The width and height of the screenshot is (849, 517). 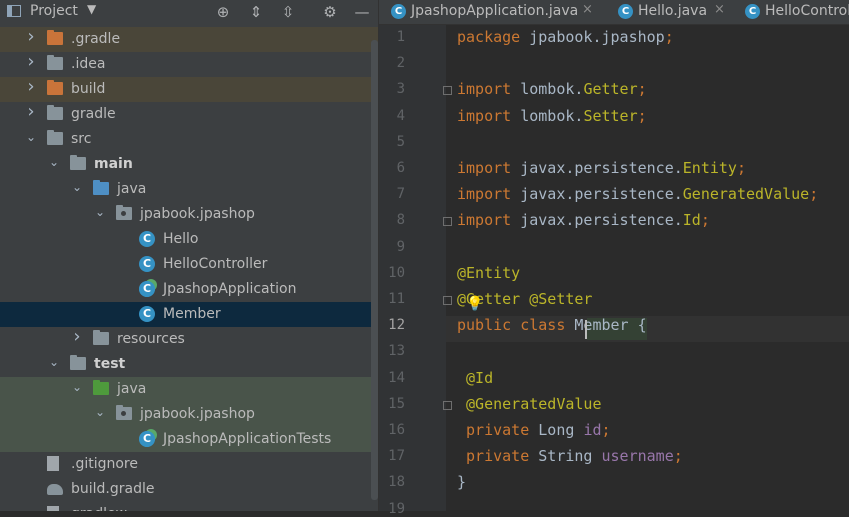 I want to click on tree-item: › gradle, so click(x=189, y=114).